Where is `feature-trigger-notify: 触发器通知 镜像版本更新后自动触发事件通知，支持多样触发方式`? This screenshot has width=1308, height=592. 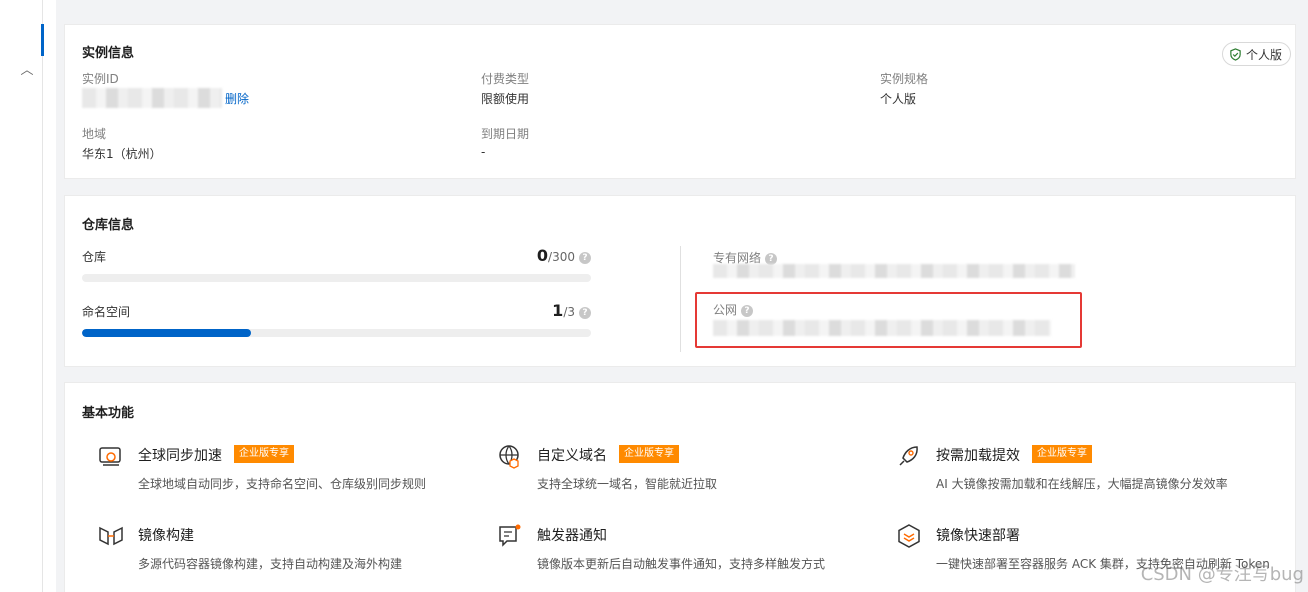 feature-trigger-notify: 触发器通知 镜像版本更新后自动触发事件通知，支持多样触发方式 is located at coordinates (687, 548).